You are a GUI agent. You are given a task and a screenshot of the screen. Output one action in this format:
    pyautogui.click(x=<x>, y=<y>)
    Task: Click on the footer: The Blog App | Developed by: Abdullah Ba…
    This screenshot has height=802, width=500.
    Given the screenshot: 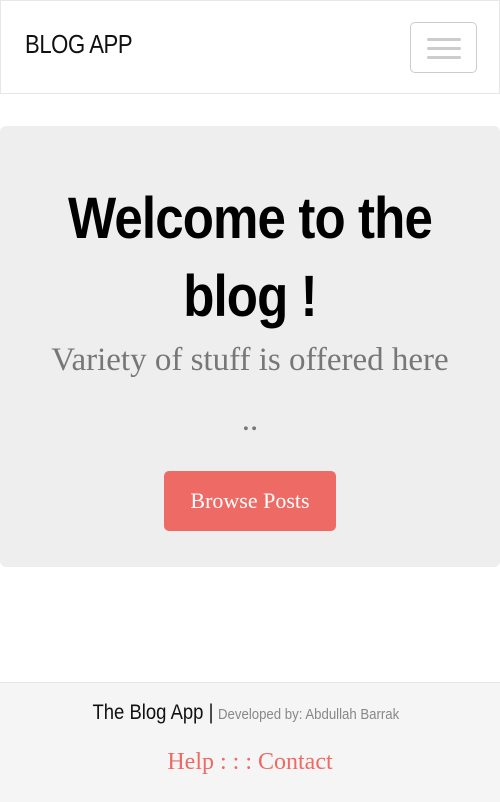 What is the action you would take?
    pyautogui.click(x=250, y=742)
    